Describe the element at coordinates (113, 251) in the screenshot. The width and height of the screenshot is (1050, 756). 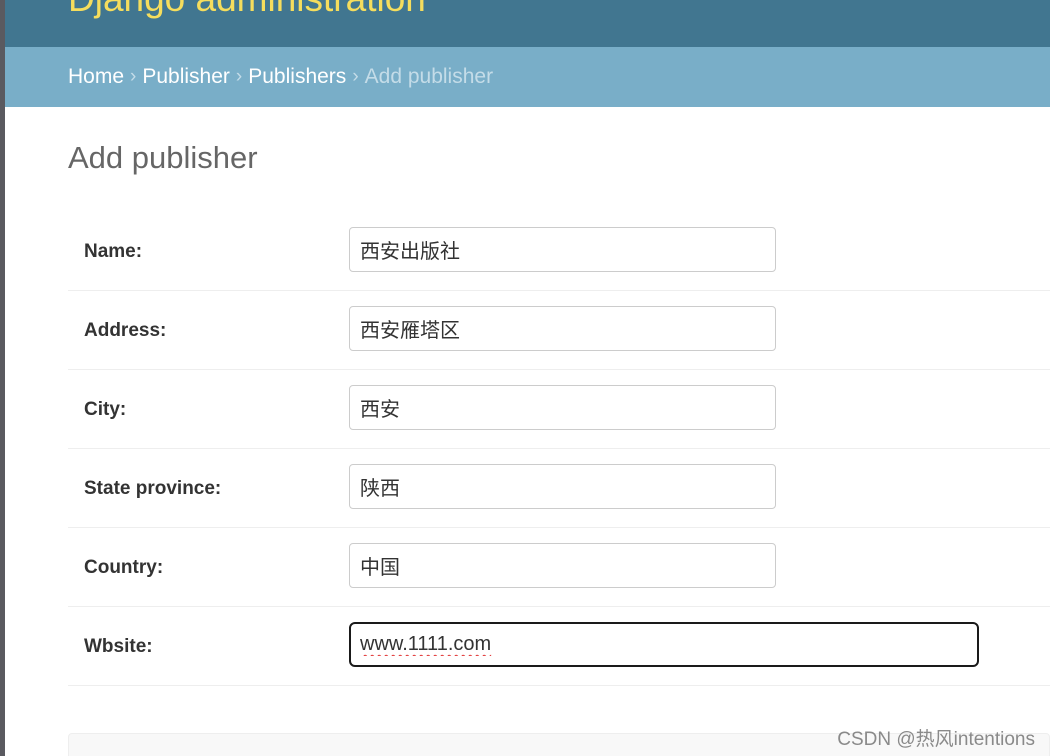
I see `name-label: Name:` at that location.